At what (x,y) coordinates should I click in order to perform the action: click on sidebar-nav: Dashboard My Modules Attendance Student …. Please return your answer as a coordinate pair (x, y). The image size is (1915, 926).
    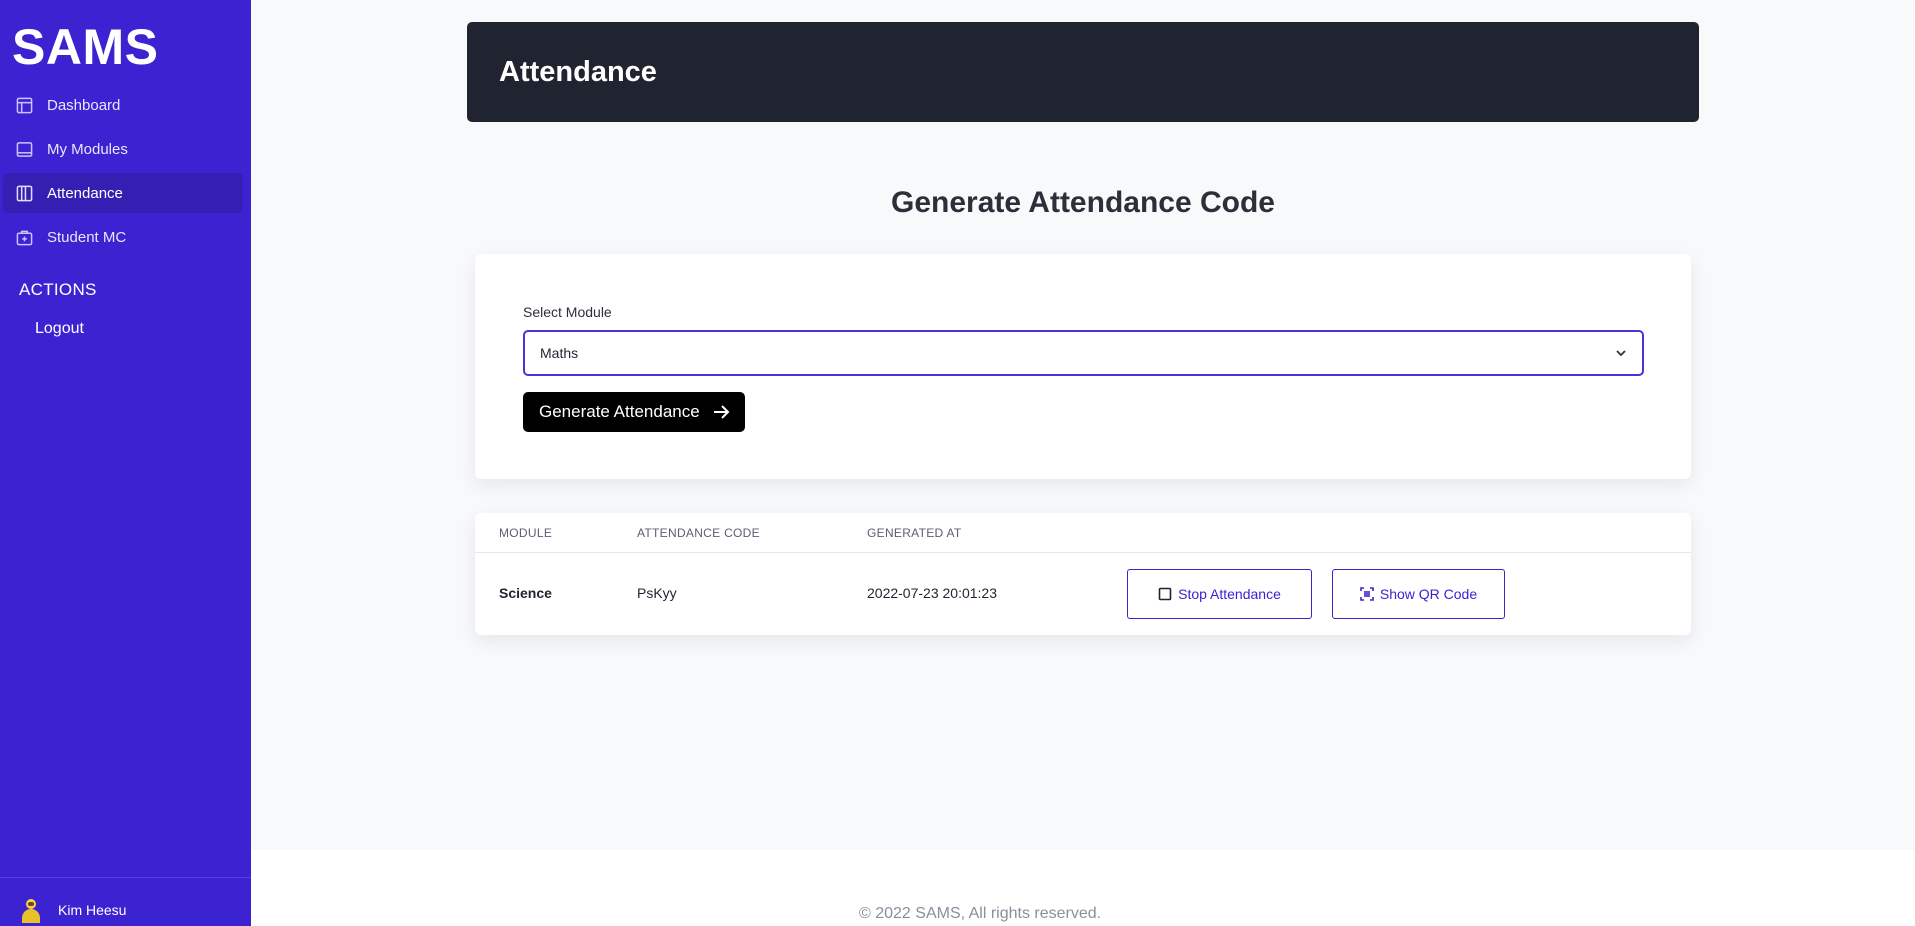
    Looking at the image, I should click on (123, 173).